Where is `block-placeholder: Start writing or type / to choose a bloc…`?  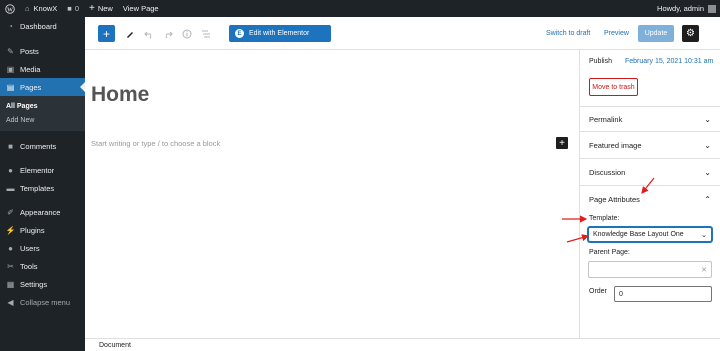 block-placeholder: Start writing or type / to choose a bloc… is located at coordinates (155, 143).